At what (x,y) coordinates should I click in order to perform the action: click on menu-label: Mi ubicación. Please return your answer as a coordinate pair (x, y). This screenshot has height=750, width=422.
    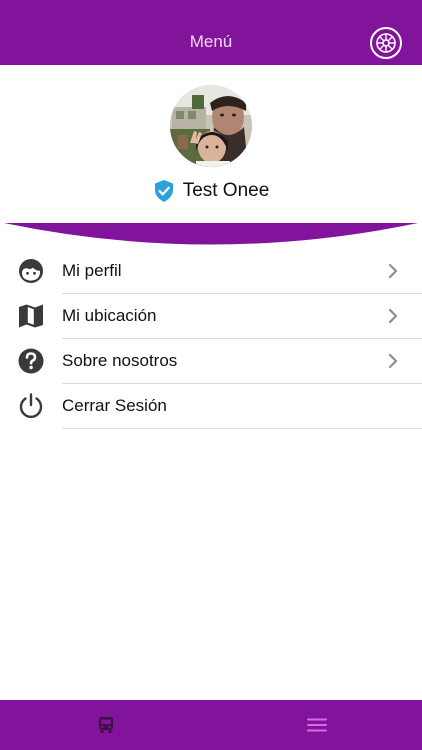
    Looking at the image, I should click on (109, 315).